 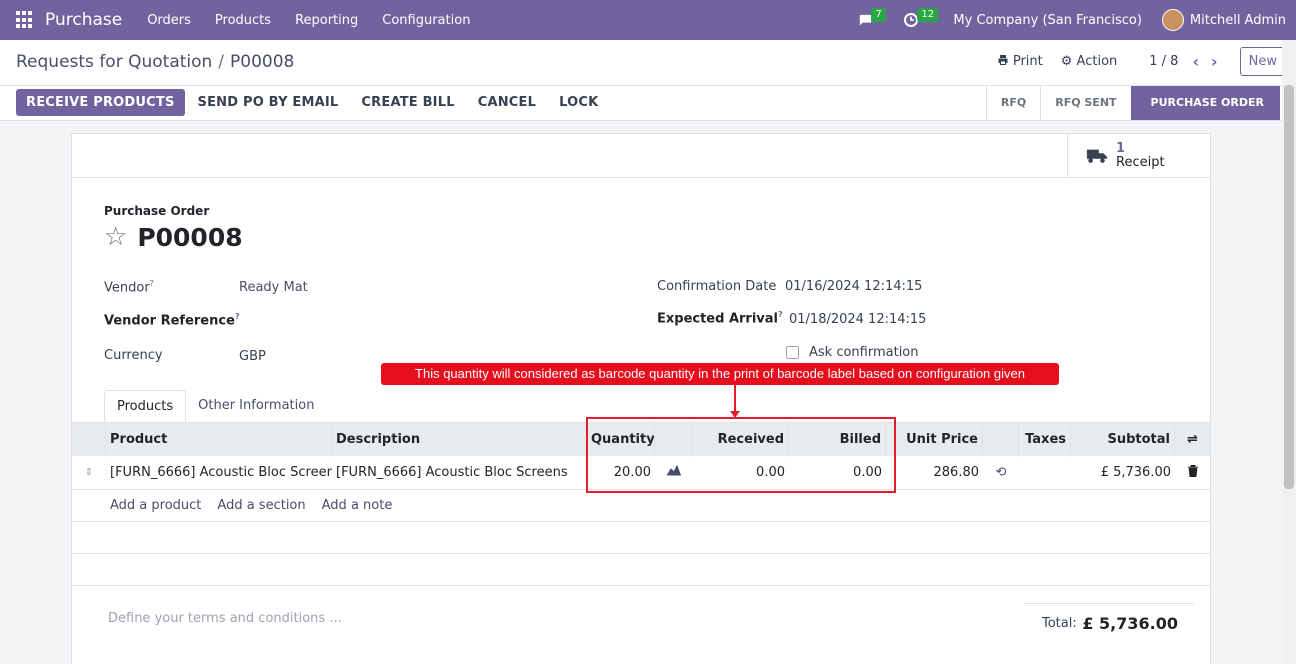 What do you see at coordinates (1140, 162) in the screenshot?
I see `receipt-label: Receipt` at bounding box center [1140, 162].